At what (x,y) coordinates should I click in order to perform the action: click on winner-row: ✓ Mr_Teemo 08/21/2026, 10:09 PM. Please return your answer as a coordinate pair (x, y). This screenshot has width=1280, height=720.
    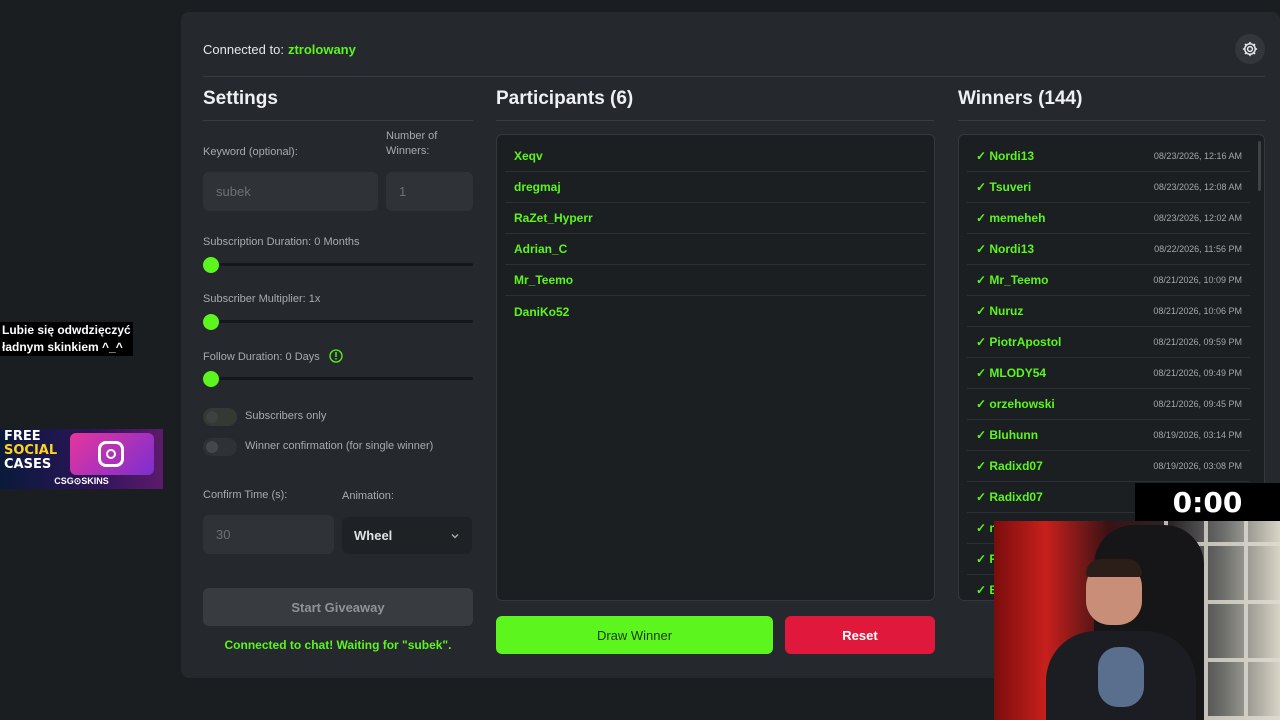
    Looking at the image, I should click on (1108, 280).